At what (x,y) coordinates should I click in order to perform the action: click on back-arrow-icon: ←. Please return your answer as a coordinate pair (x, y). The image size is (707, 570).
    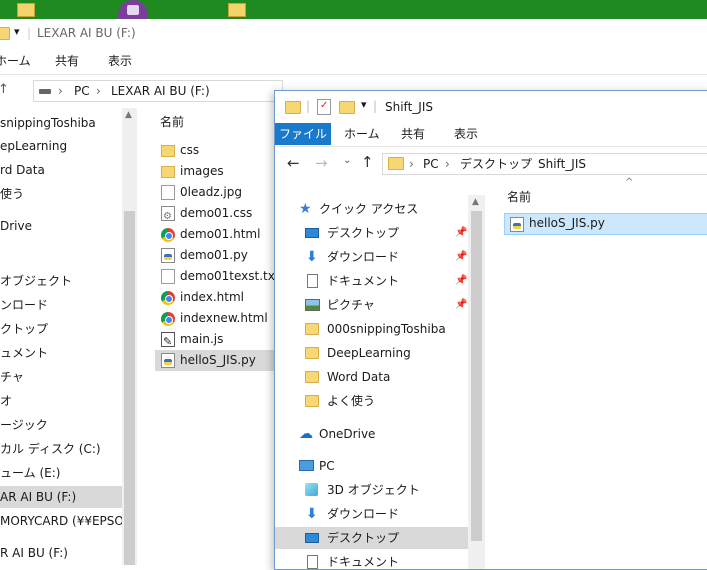
    Looking at the image, I should click on (293, 163).